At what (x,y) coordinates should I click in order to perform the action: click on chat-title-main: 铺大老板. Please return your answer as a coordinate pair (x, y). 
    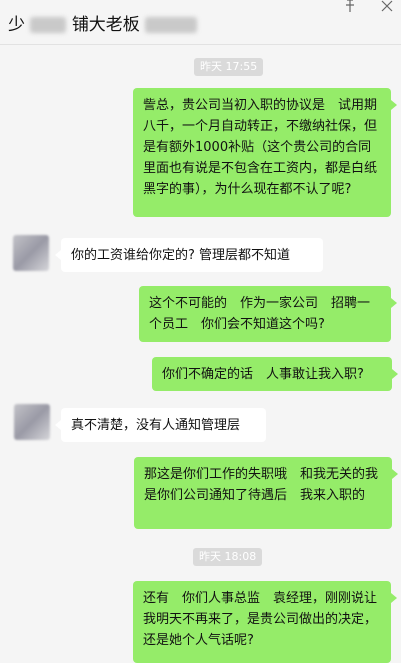
    Looking at the image, I should click on (105, 25).